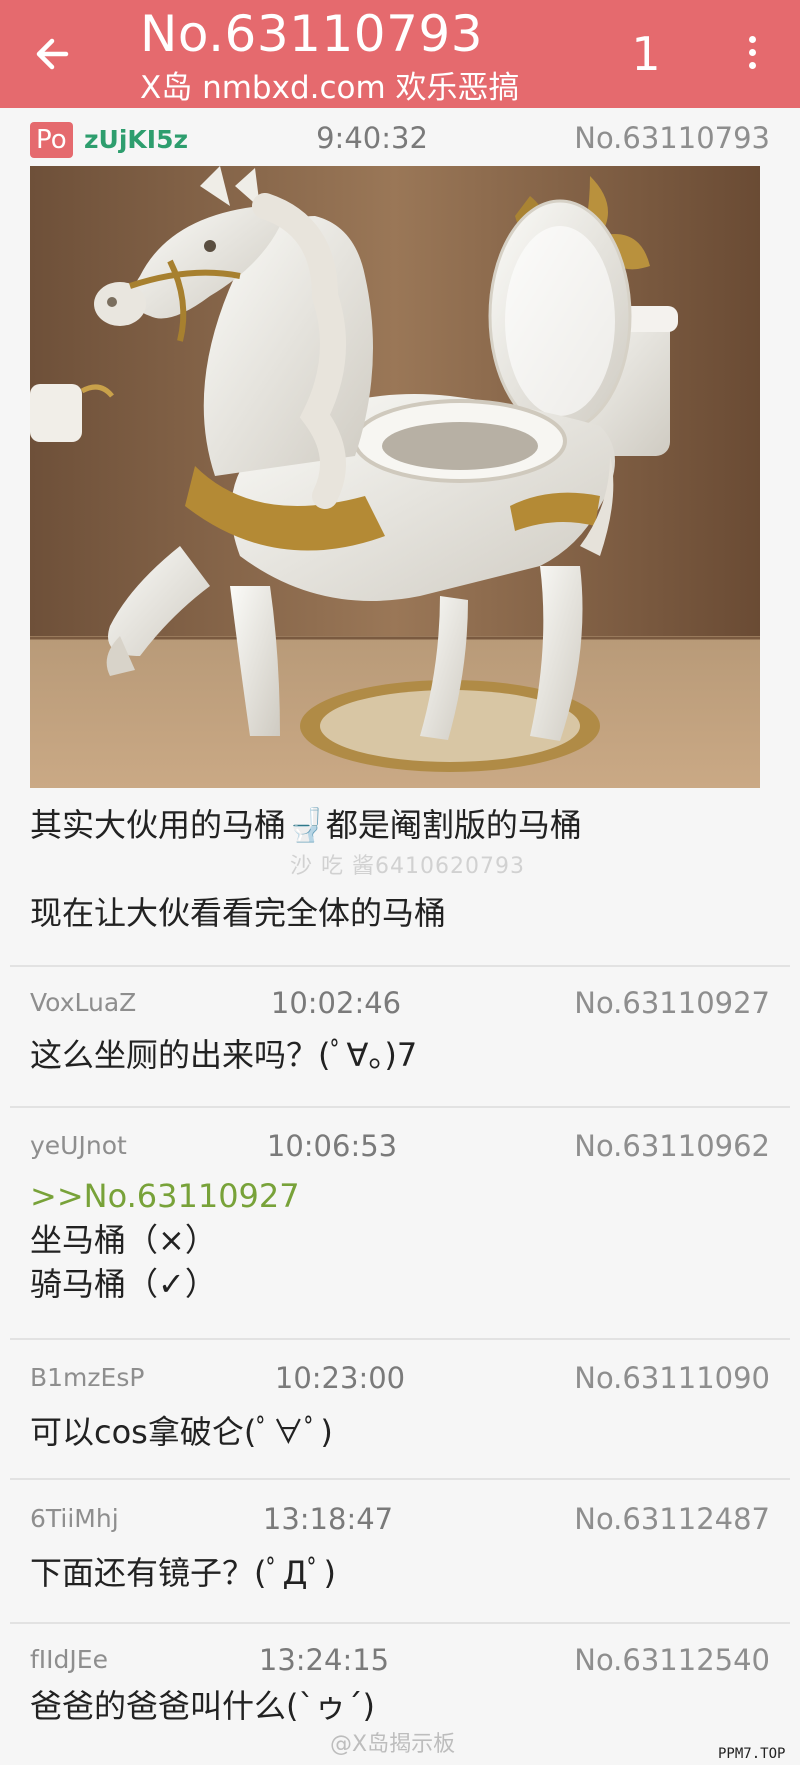  What do you see at coordinates (672, 1146) in the screenshot?
I see `post-id: No.63110962` at bounding box center [672, 1146].